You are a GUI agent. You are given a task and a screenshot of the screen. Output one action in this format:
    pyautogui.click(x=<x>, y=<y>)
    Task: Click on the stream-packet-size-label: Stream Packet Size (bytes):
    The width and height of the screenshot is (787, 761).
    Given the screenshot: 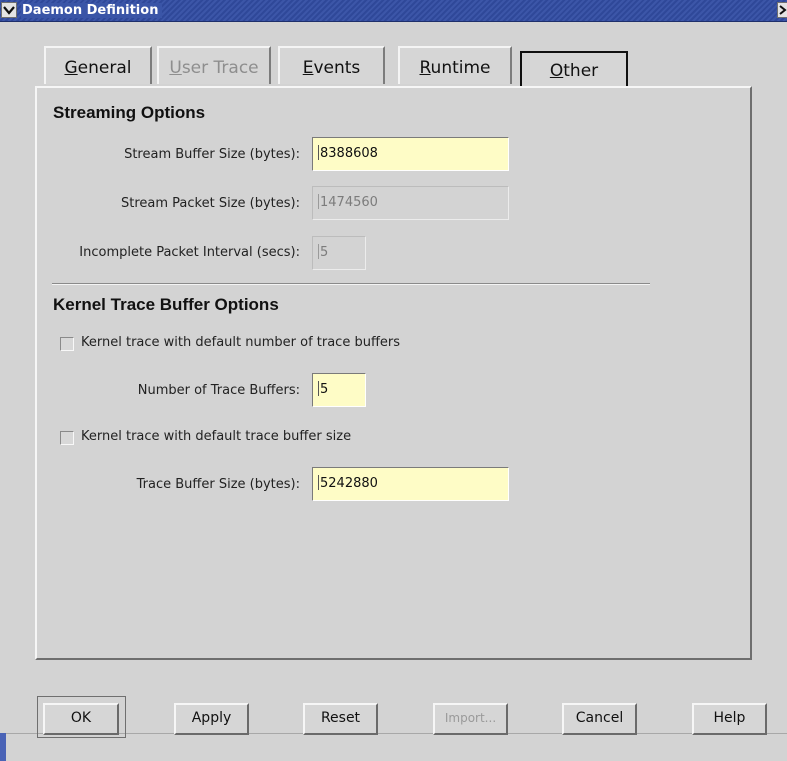 What is the action you would take?
    pyautogui.click(x=210, y=203)
    